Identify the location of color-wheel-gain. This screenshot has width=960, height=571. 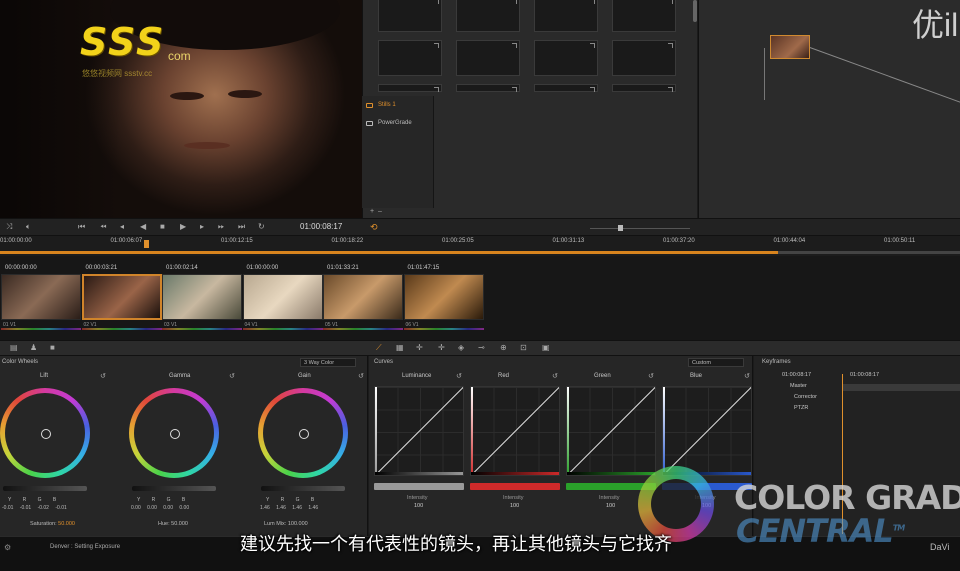
(303, 433).